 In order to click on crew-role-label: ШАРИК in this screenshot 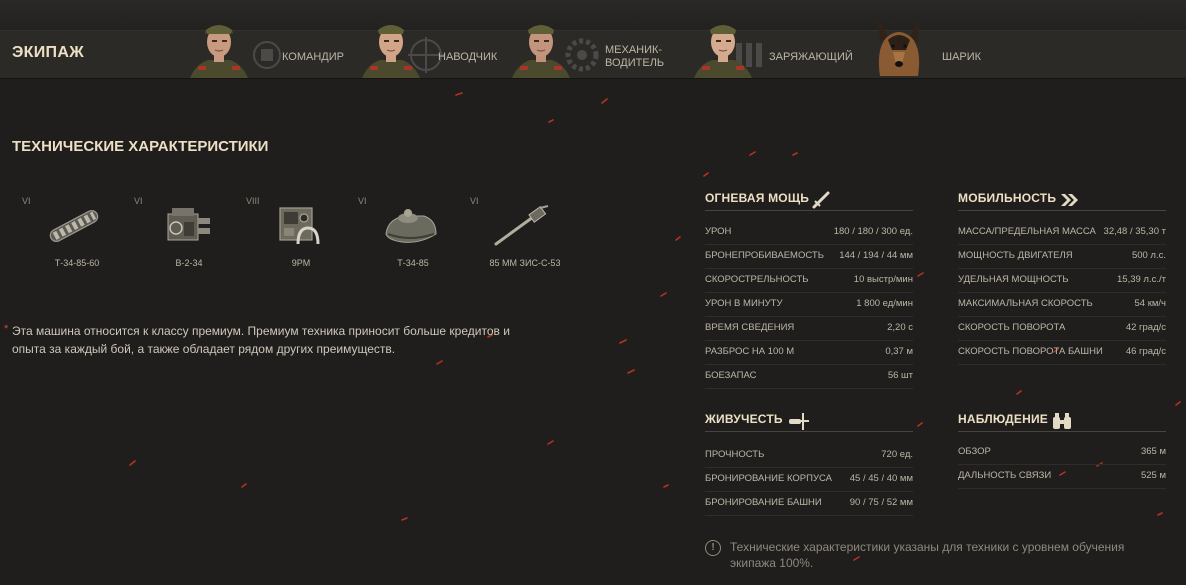, I will do `click(962, 57)`.